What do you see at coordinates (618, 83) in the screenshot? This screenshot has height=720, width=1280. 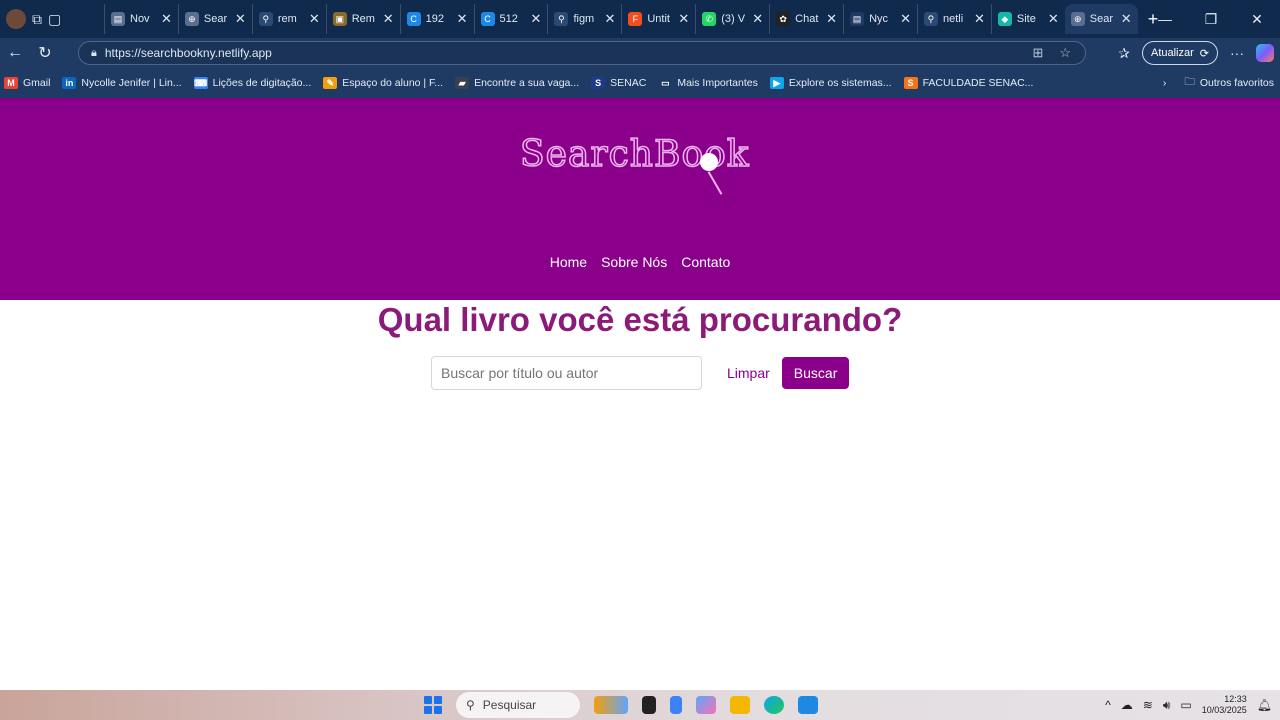 I see `bookmark-item: S SENAC` at bounding box center [618, 83].